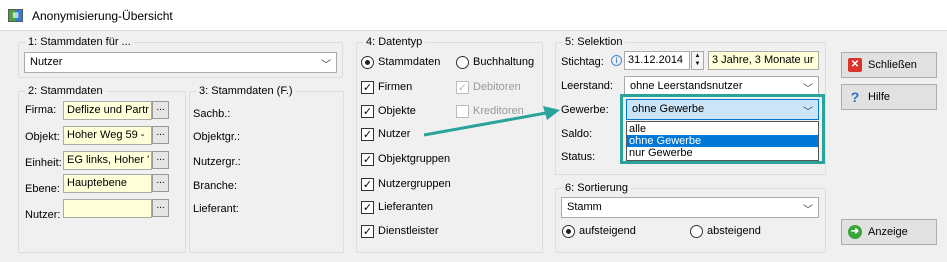  Describe the element at coordinates (485, 124) in the screenshot. I see `arrow-line` at that location.